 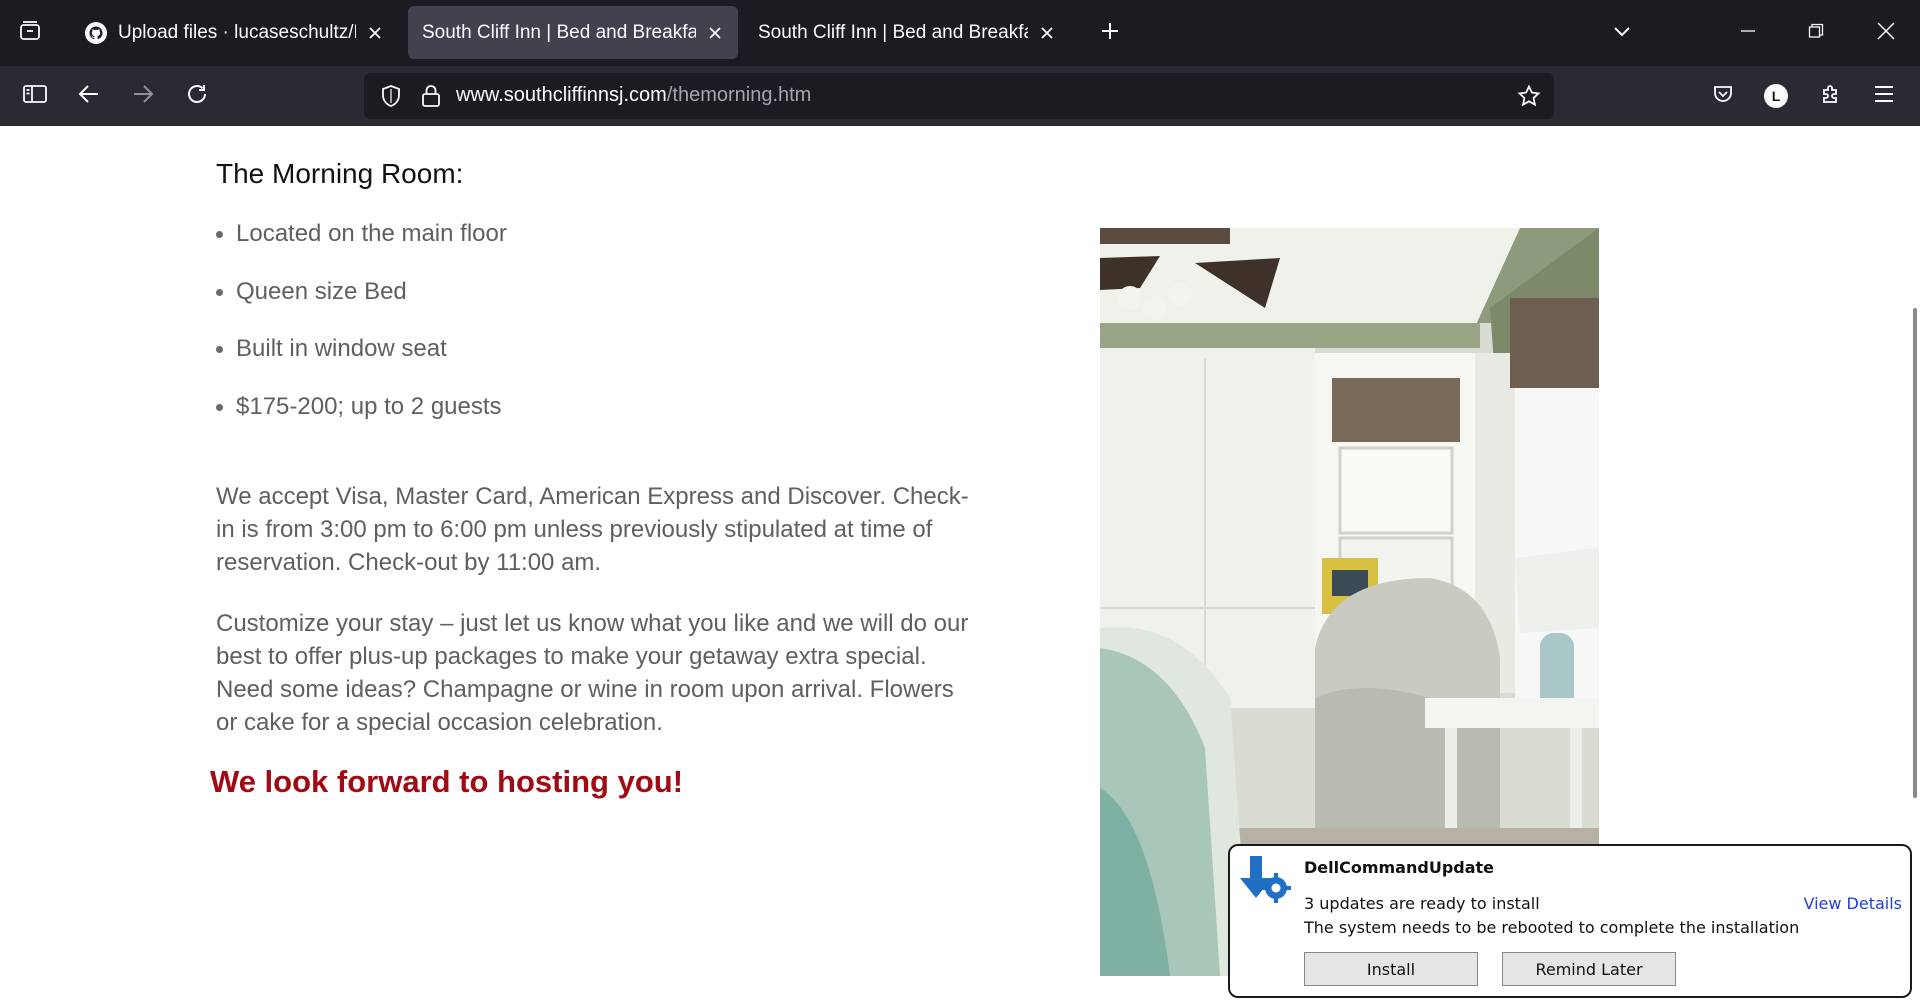 I want to click on pocket-button, so click(x=1723, y=96).